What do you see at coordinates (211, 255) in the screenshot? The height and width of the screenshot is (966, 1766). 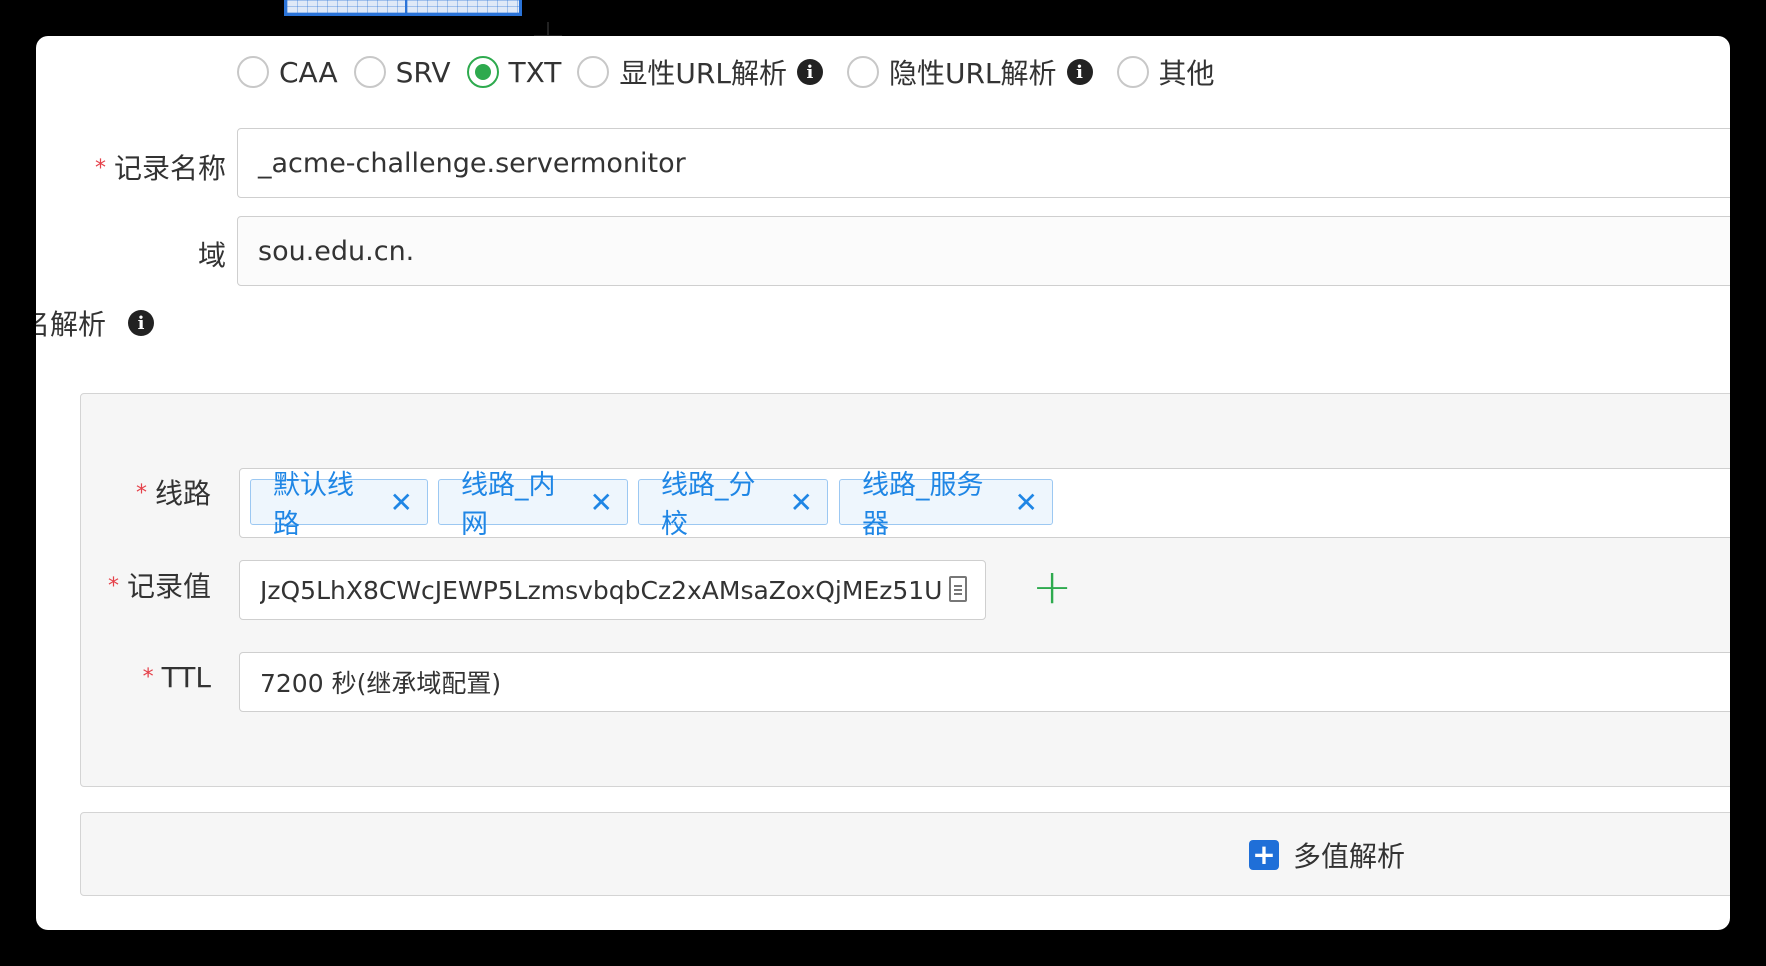 I see `domain-label: 域` at bounding box center [211, 255].